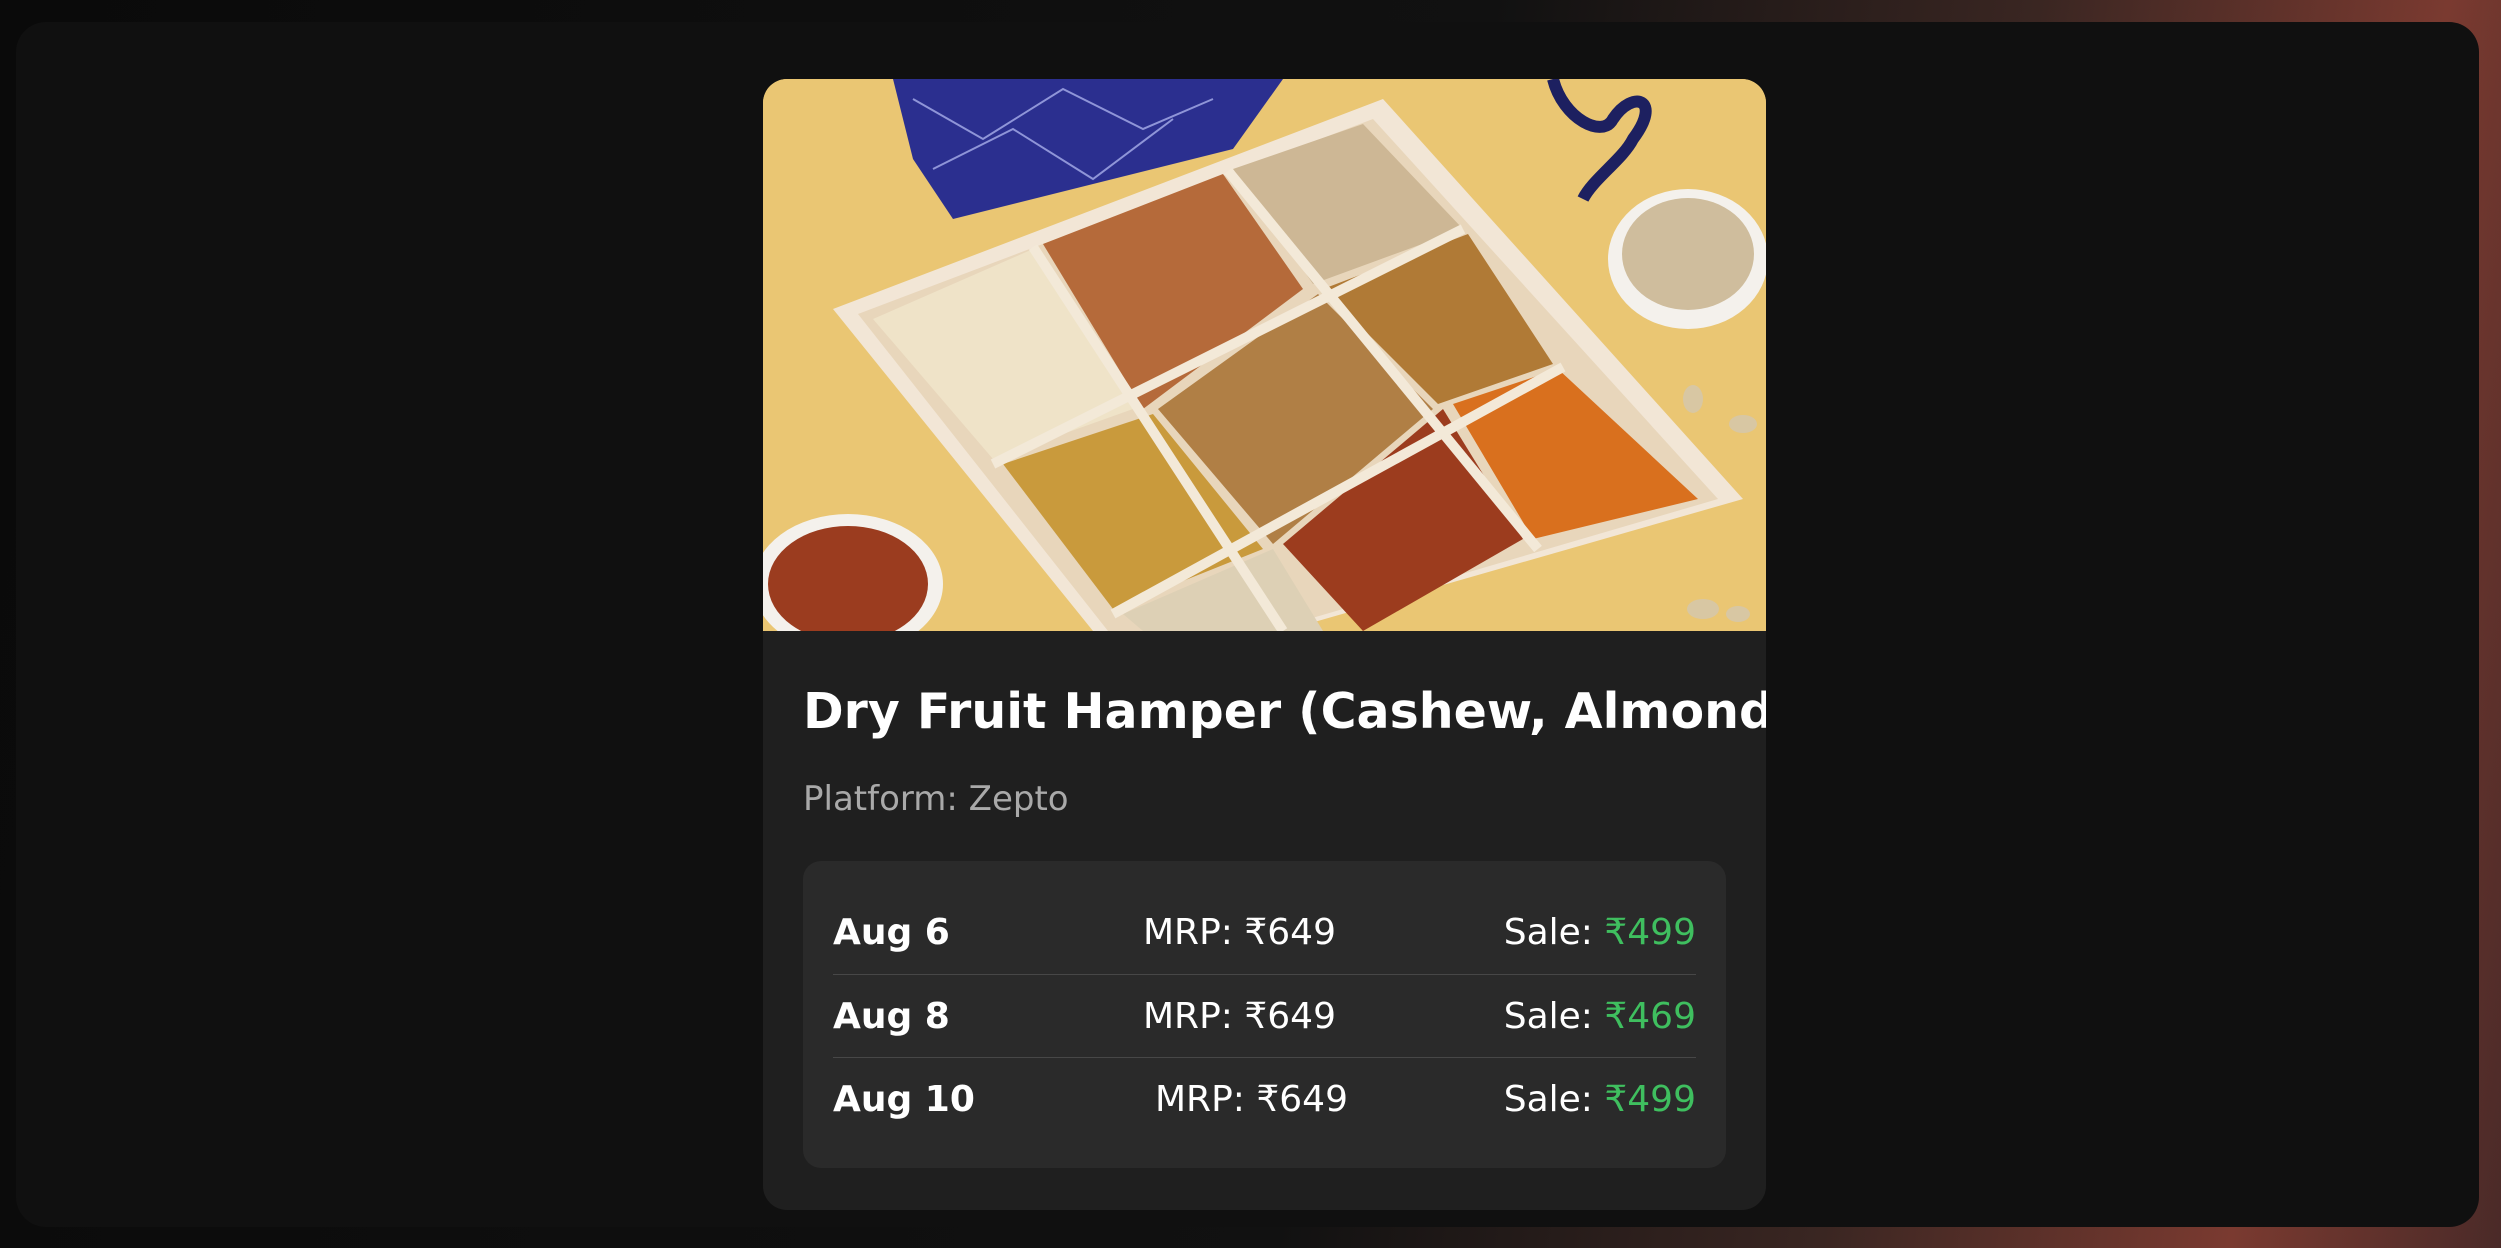 Image resolution: width=2501 pixels, height=1248 pixels. What do you see at coordinates (1650, 1016) in the screenshot?
I see `sale-value: ₹469` at bounding box center [1650, 1016].